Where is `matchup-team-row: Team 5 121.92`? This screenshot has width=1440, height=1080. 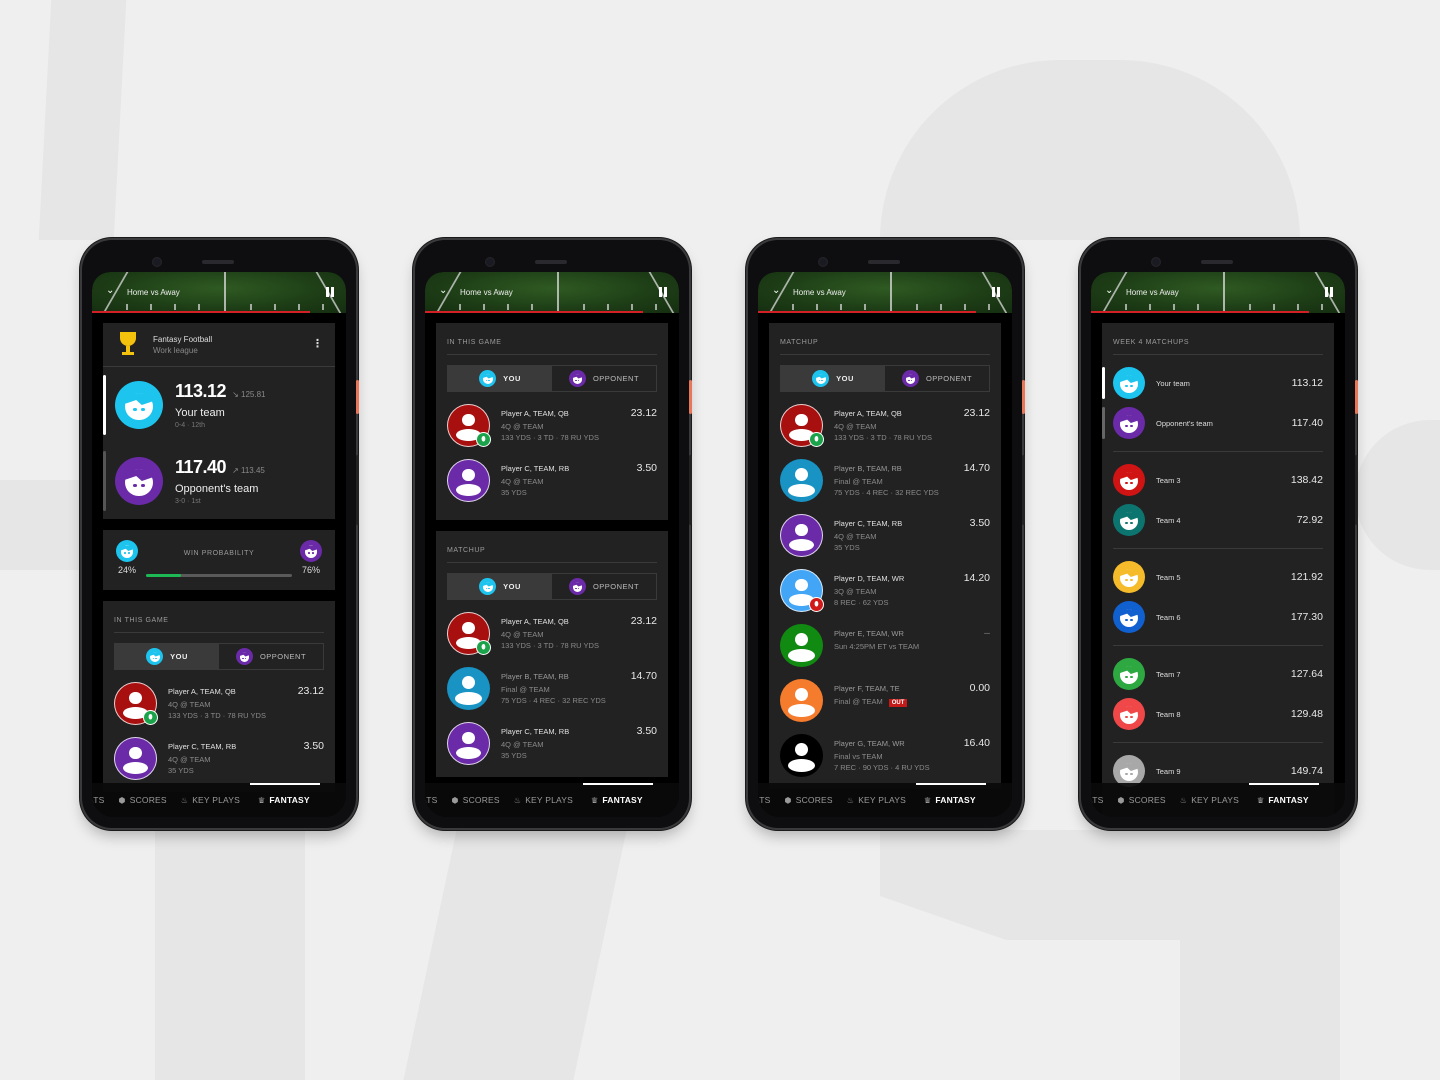
matchup-team-row: Team 5 121.92 is located at coordinates (1218, 577).